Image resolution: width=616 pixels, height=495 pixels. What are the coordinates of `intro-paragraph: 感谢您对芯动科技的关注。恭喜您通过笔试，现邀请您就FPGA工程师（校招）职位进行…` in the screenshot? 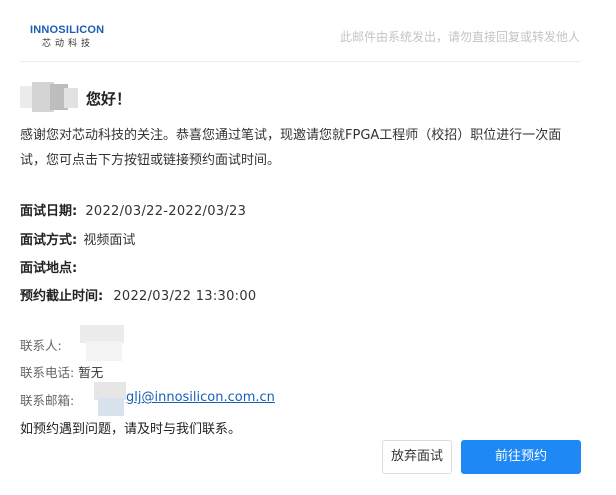 It's located at (291, 148).